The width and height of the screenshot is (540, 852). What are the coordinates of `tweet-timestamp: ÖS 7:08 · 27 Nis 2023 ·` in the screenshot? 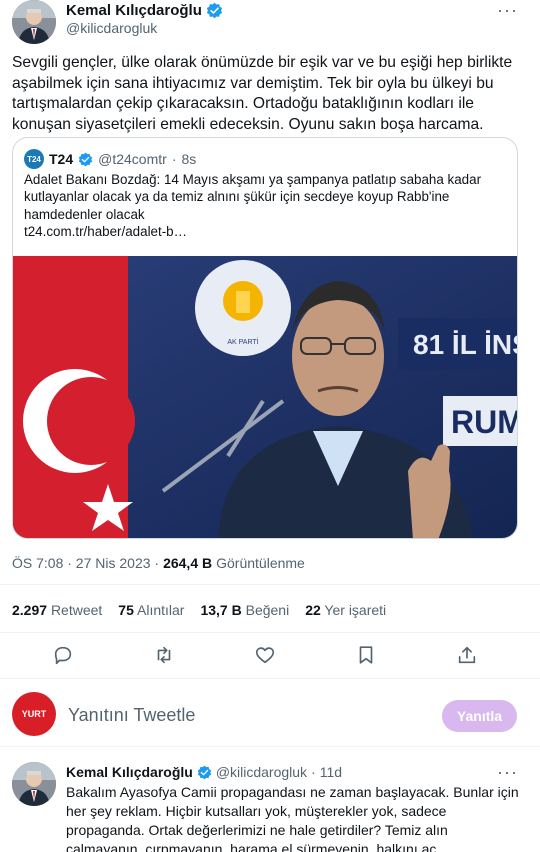 It's located at (85, 563).